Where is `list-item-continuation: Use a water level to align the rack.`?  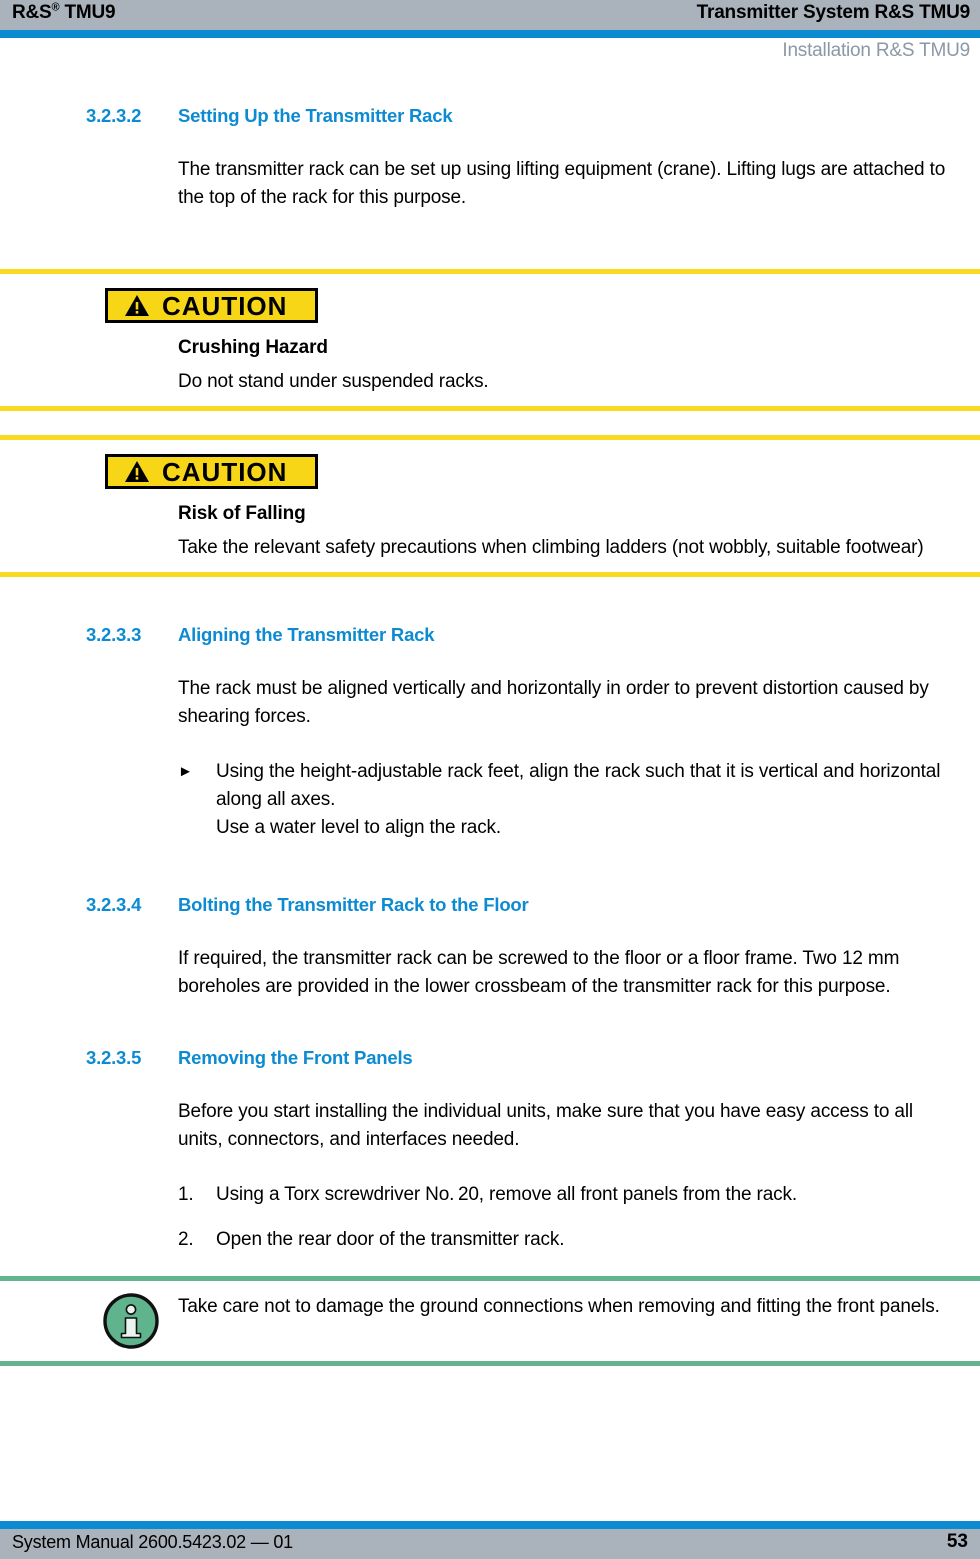
list-item-continuation: Use a water level to align the rack. is located at coordinates (570, 828).